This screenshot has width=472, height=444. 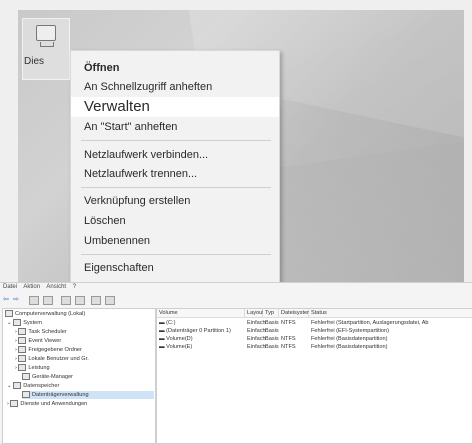 I want to click on tree-item-shared-folders: › Freigegebene Ordner, so click(x=48, y=350).